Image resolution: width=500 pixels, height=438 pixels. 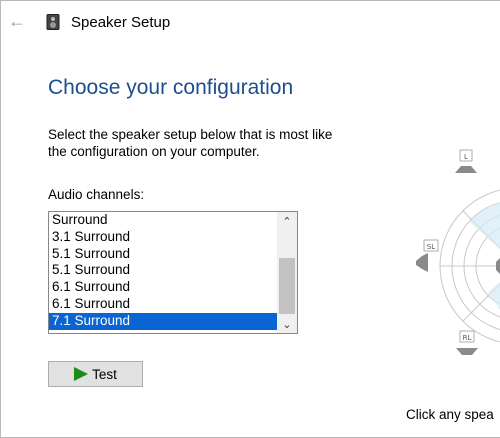 What do you see at coordinates (171, 87) in the screenshot?
I see `page-heading: Choose your configuration` at bounding box center [171, 87].